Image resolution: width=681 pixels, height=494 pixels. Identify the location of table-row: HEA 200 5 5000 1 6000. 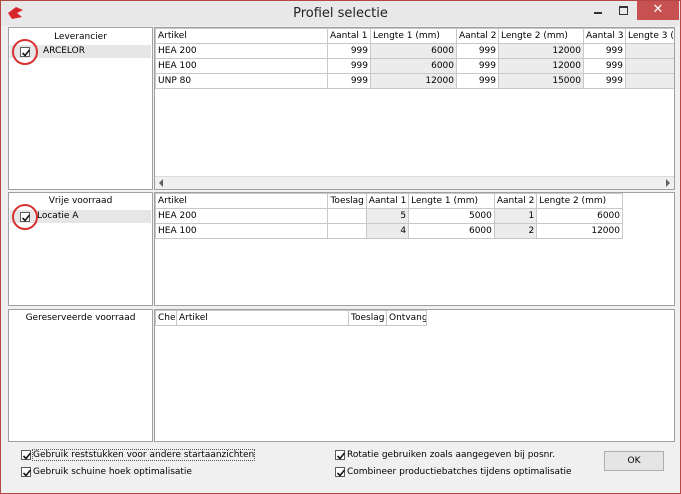
(389, 216).